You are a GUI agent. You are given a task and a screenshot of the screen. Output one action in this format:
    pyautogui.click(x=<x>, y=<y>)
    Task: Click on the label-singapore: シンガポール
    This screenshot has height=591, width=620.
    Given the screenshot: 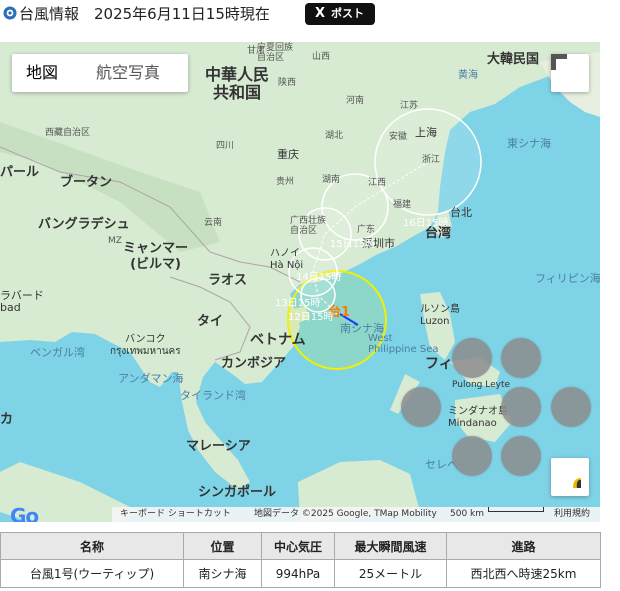 What is the action you would take?
    pyautogui.click(x=237, y=492)
    